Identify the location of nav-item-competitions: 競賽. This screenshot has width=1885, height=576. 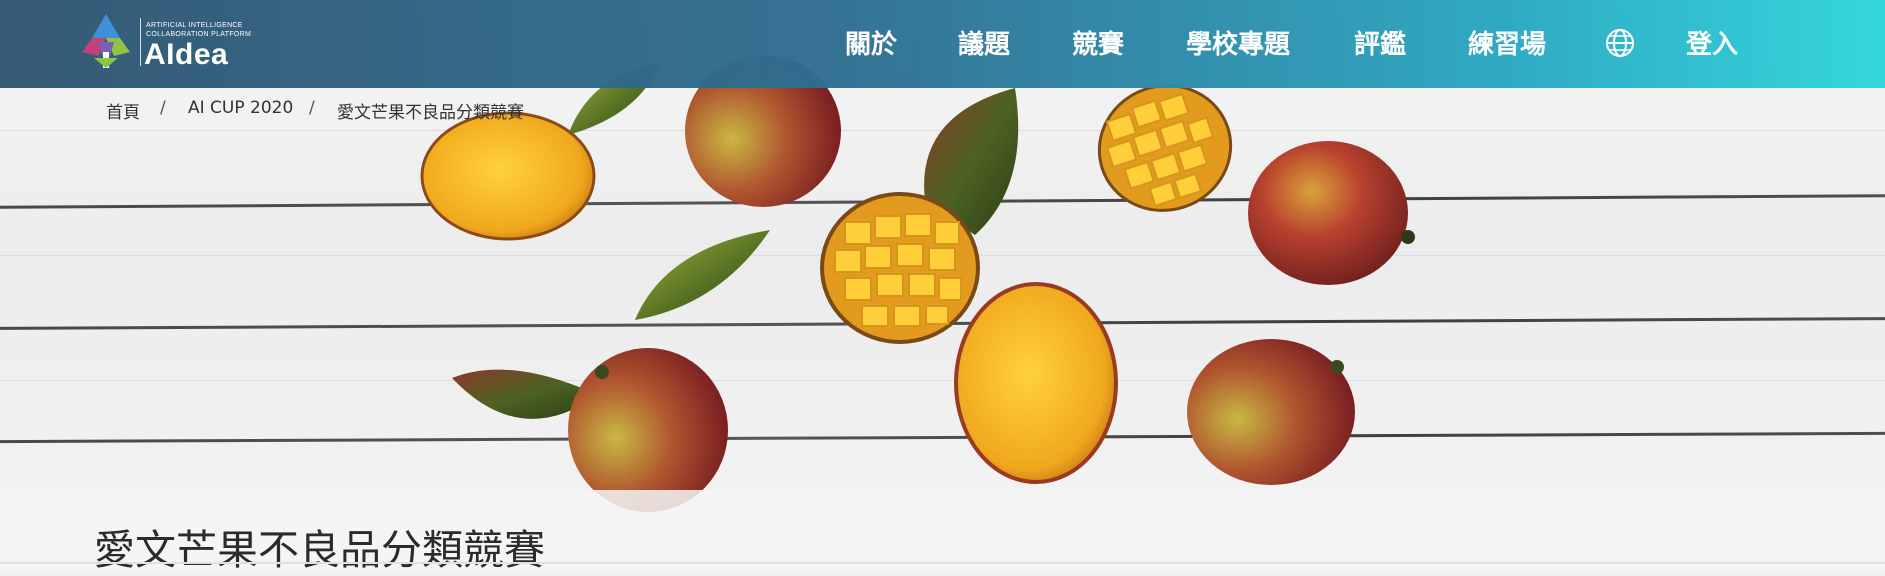
(1098, 42).